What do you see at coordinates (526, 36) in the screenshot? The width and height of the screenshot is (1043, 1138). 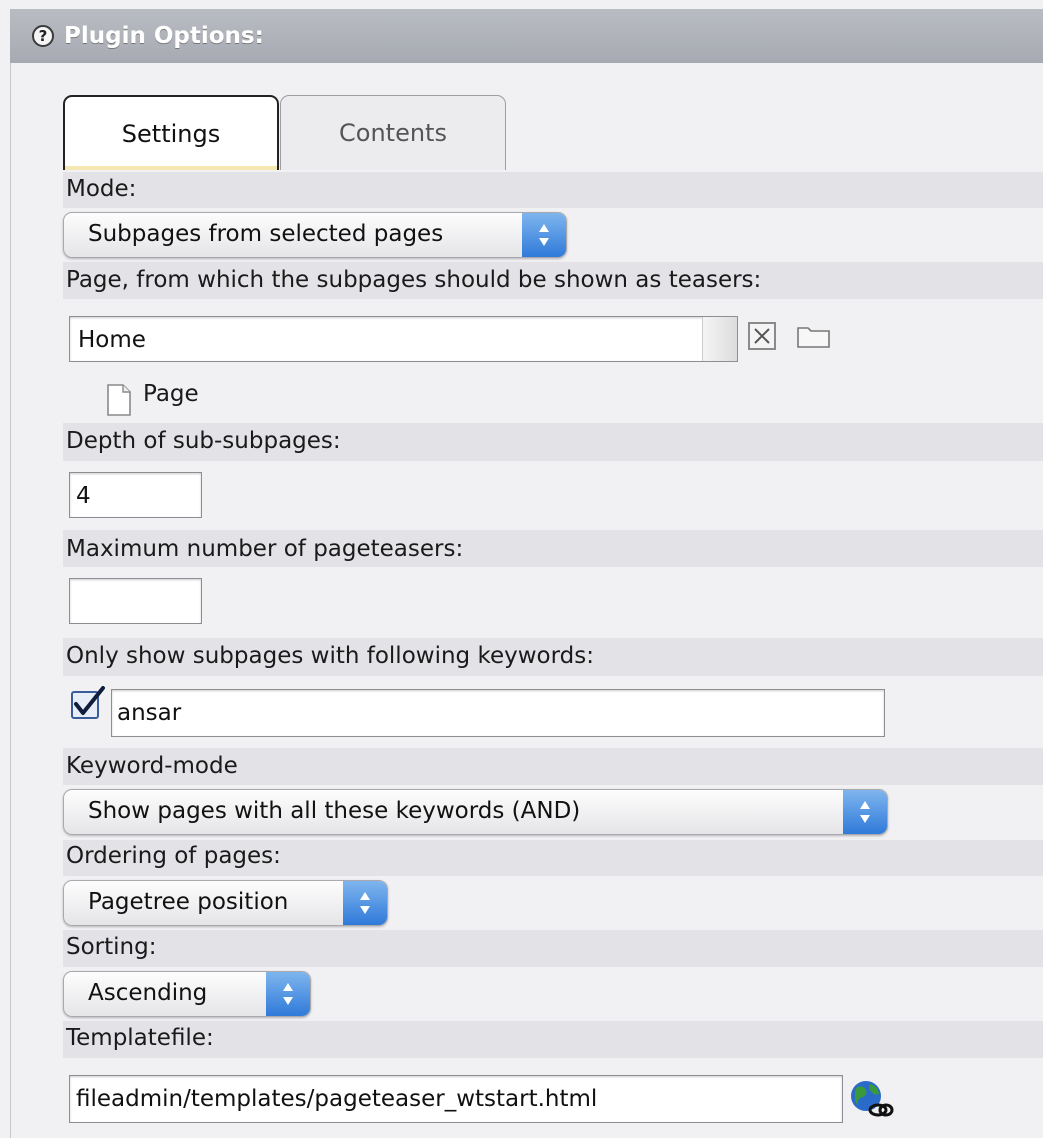 I see `plugin-options-header: ? Plugin Options:` at bounding box center [526, 36].